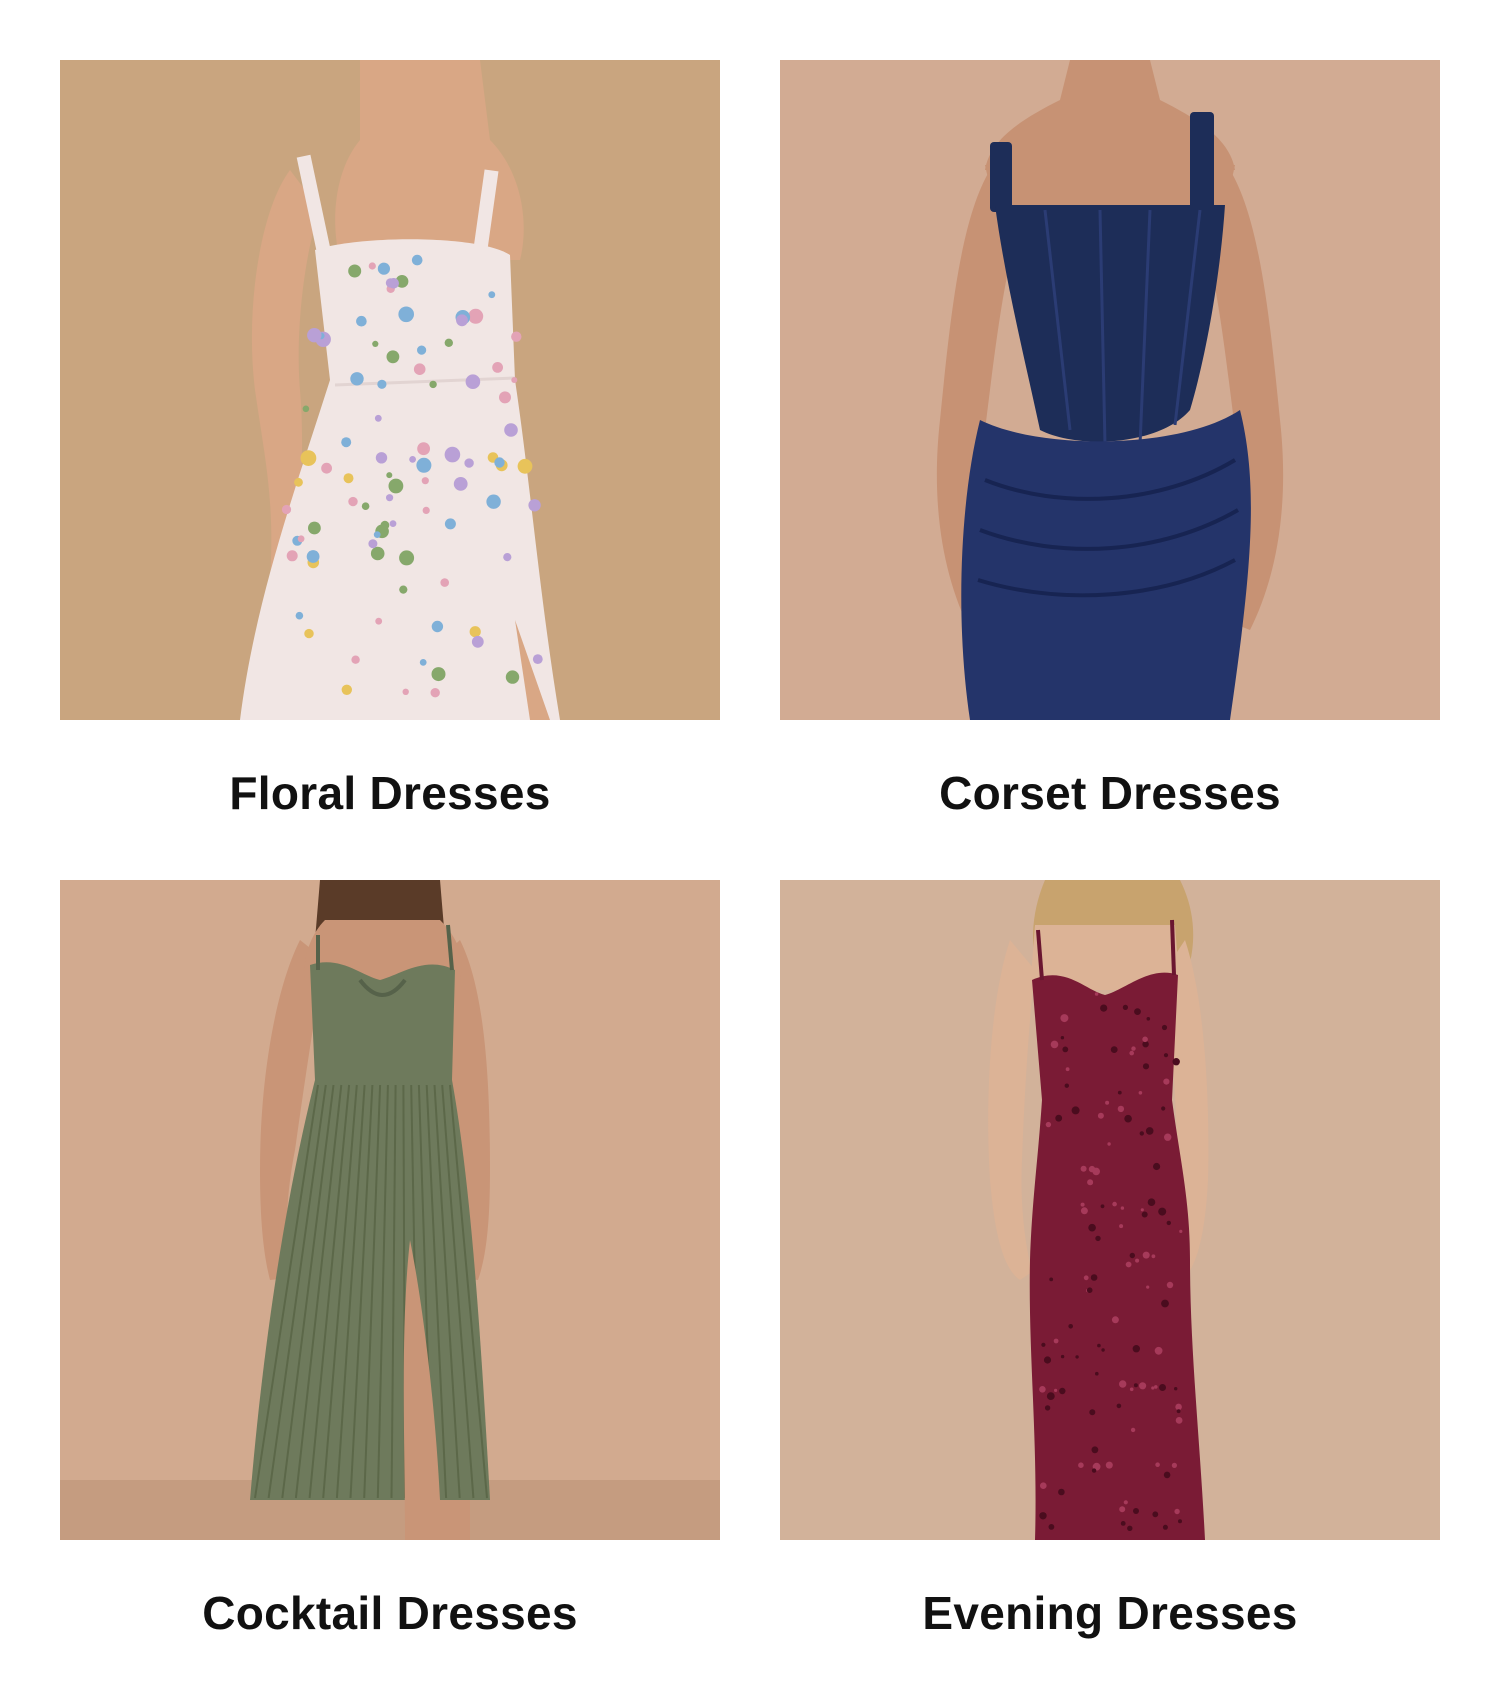  Describe the element at coordinates (1106, 565) in the screenshot. I see `sequin-skirt` at that location.